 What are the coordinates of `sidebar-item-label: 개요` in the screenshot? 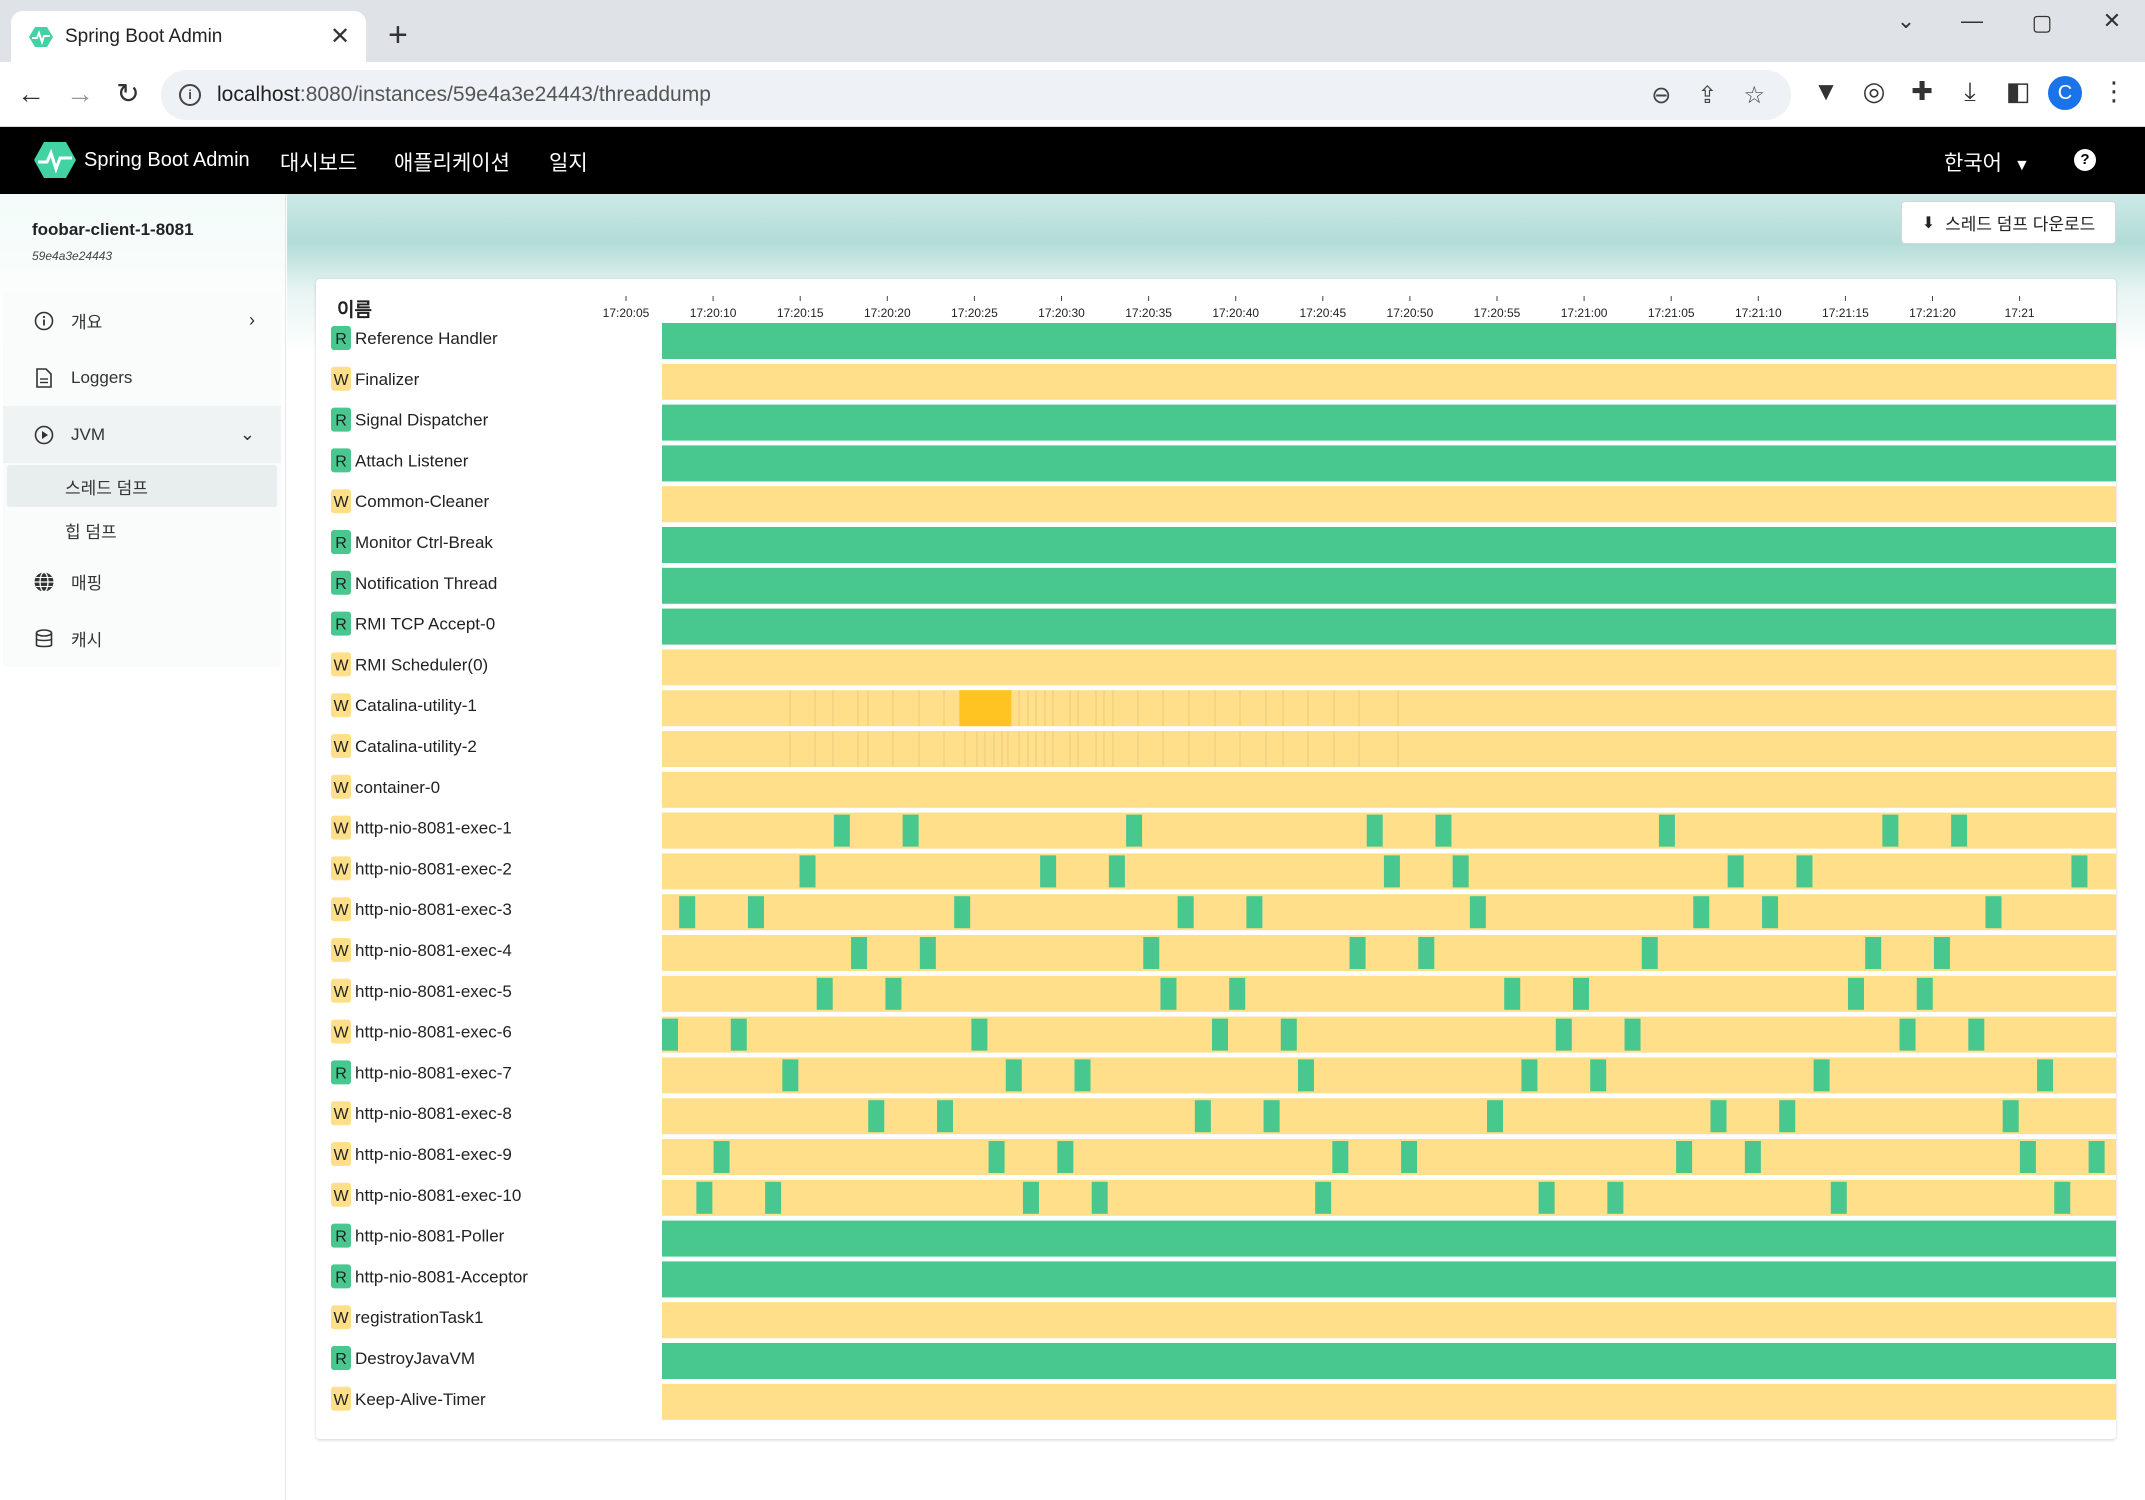 It's located at (87, 322).